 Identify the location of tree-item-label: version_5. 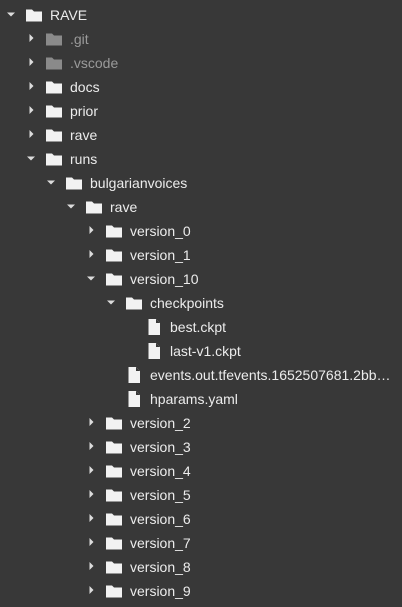
(160, 495).